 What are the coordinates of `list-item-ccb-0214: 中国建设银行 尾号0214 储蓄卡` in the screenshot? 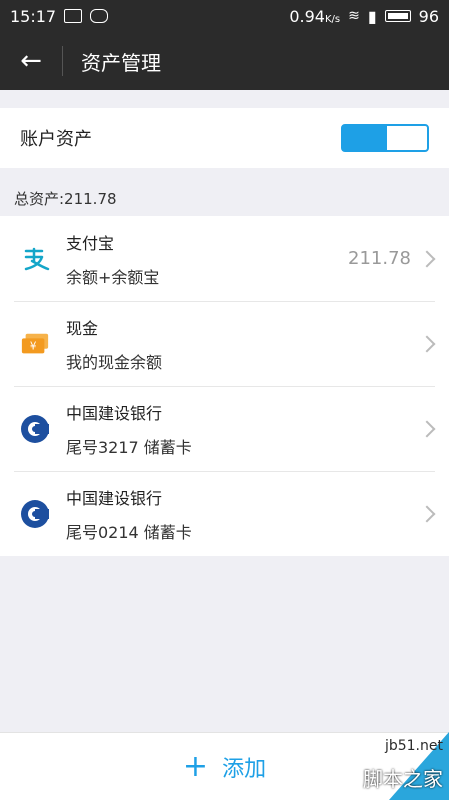 It's located at (224, 513).